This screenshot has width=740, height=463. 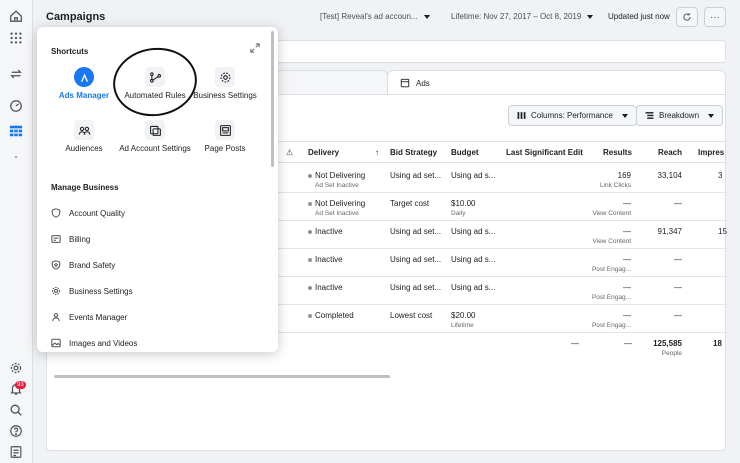 What do you see at coordinates (155, 130) in the screenshot?
I see `ad-account-settings-icon` at bounding box center [155, 130].